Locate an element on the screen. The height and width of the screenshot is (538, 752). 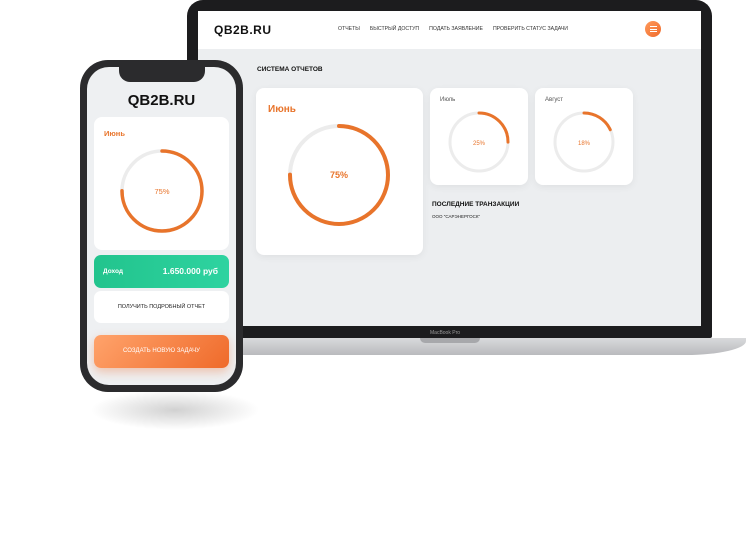
income-card: Доход 1.650.000 руб is located at coordinates (161, 271).